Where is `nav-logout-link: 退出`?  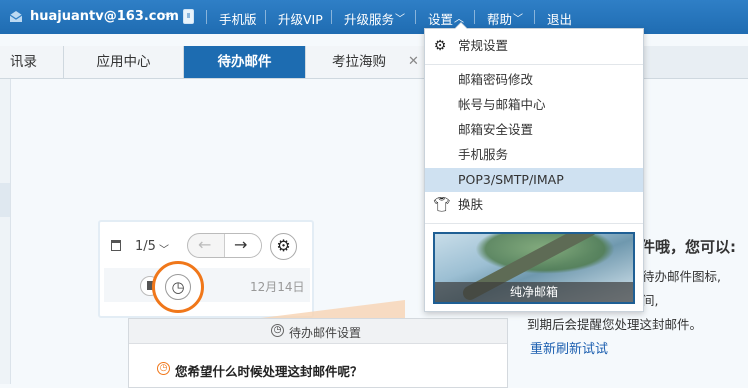 nav-logout-link: 退出 is located at coordinates (559, 18).